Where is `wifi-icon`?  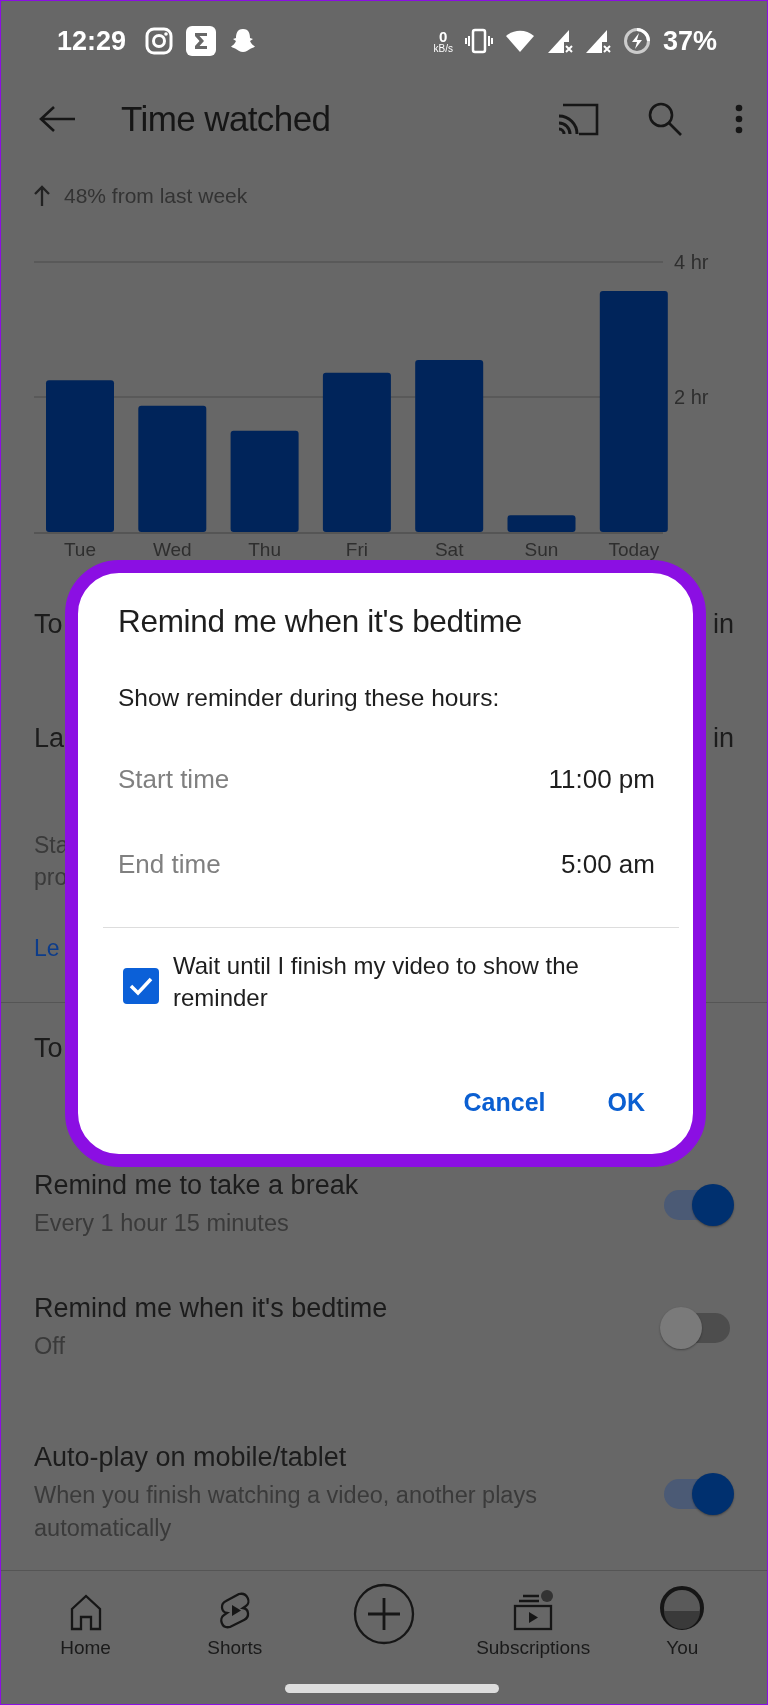 wifi-icon is located at coordinates (519, 41).